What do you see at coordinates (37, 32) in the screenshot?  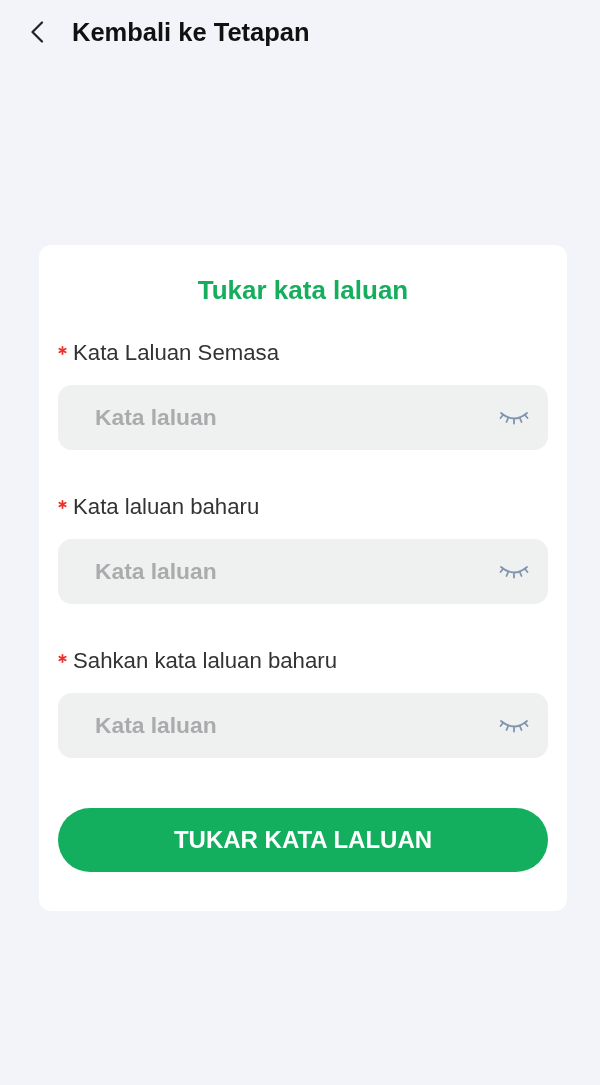 I see `chevron-left-icon` at bounding box center [37, 32].